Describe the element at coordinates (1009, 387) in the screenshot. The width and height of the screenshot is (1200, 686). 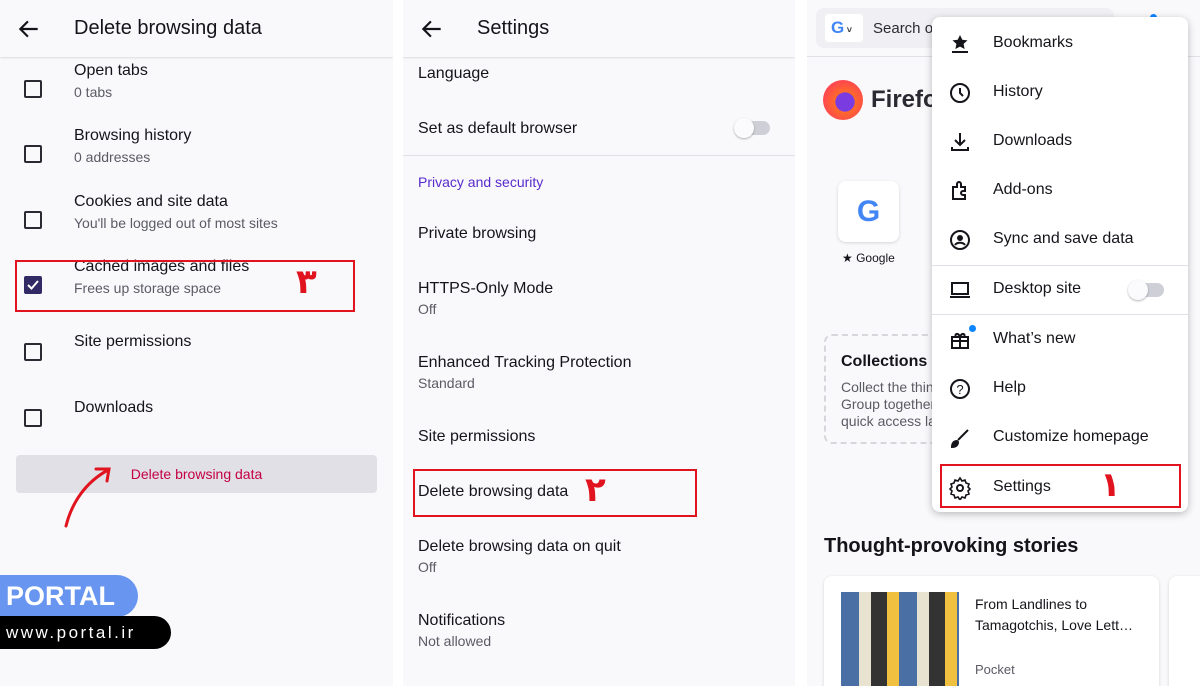
I see `menu-item-label: Help` at that location.